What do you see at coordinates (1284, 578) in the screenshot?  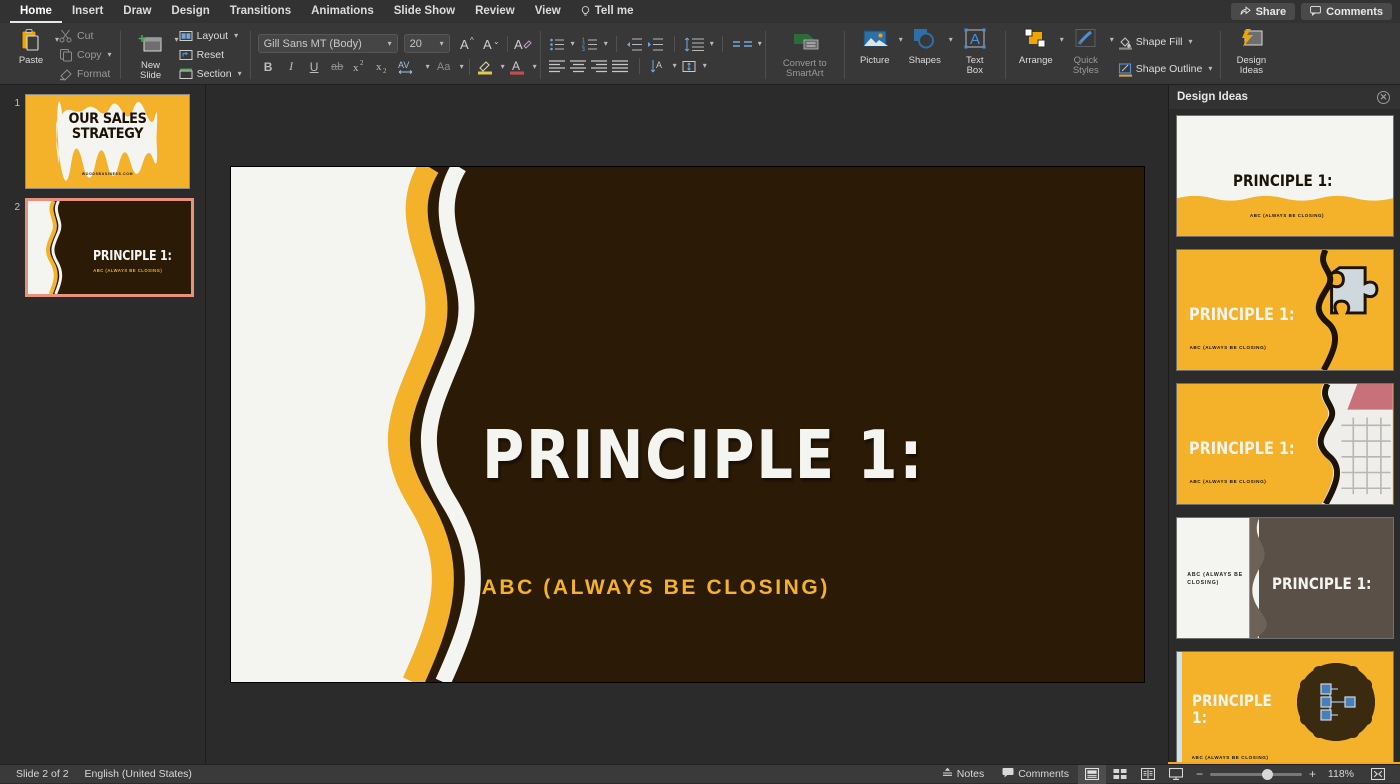 I see `design-idea-card-4: PRINCIPLE 1: ABC (ALWAYS BE CLOSING)` at bounding box center [1284, 578].